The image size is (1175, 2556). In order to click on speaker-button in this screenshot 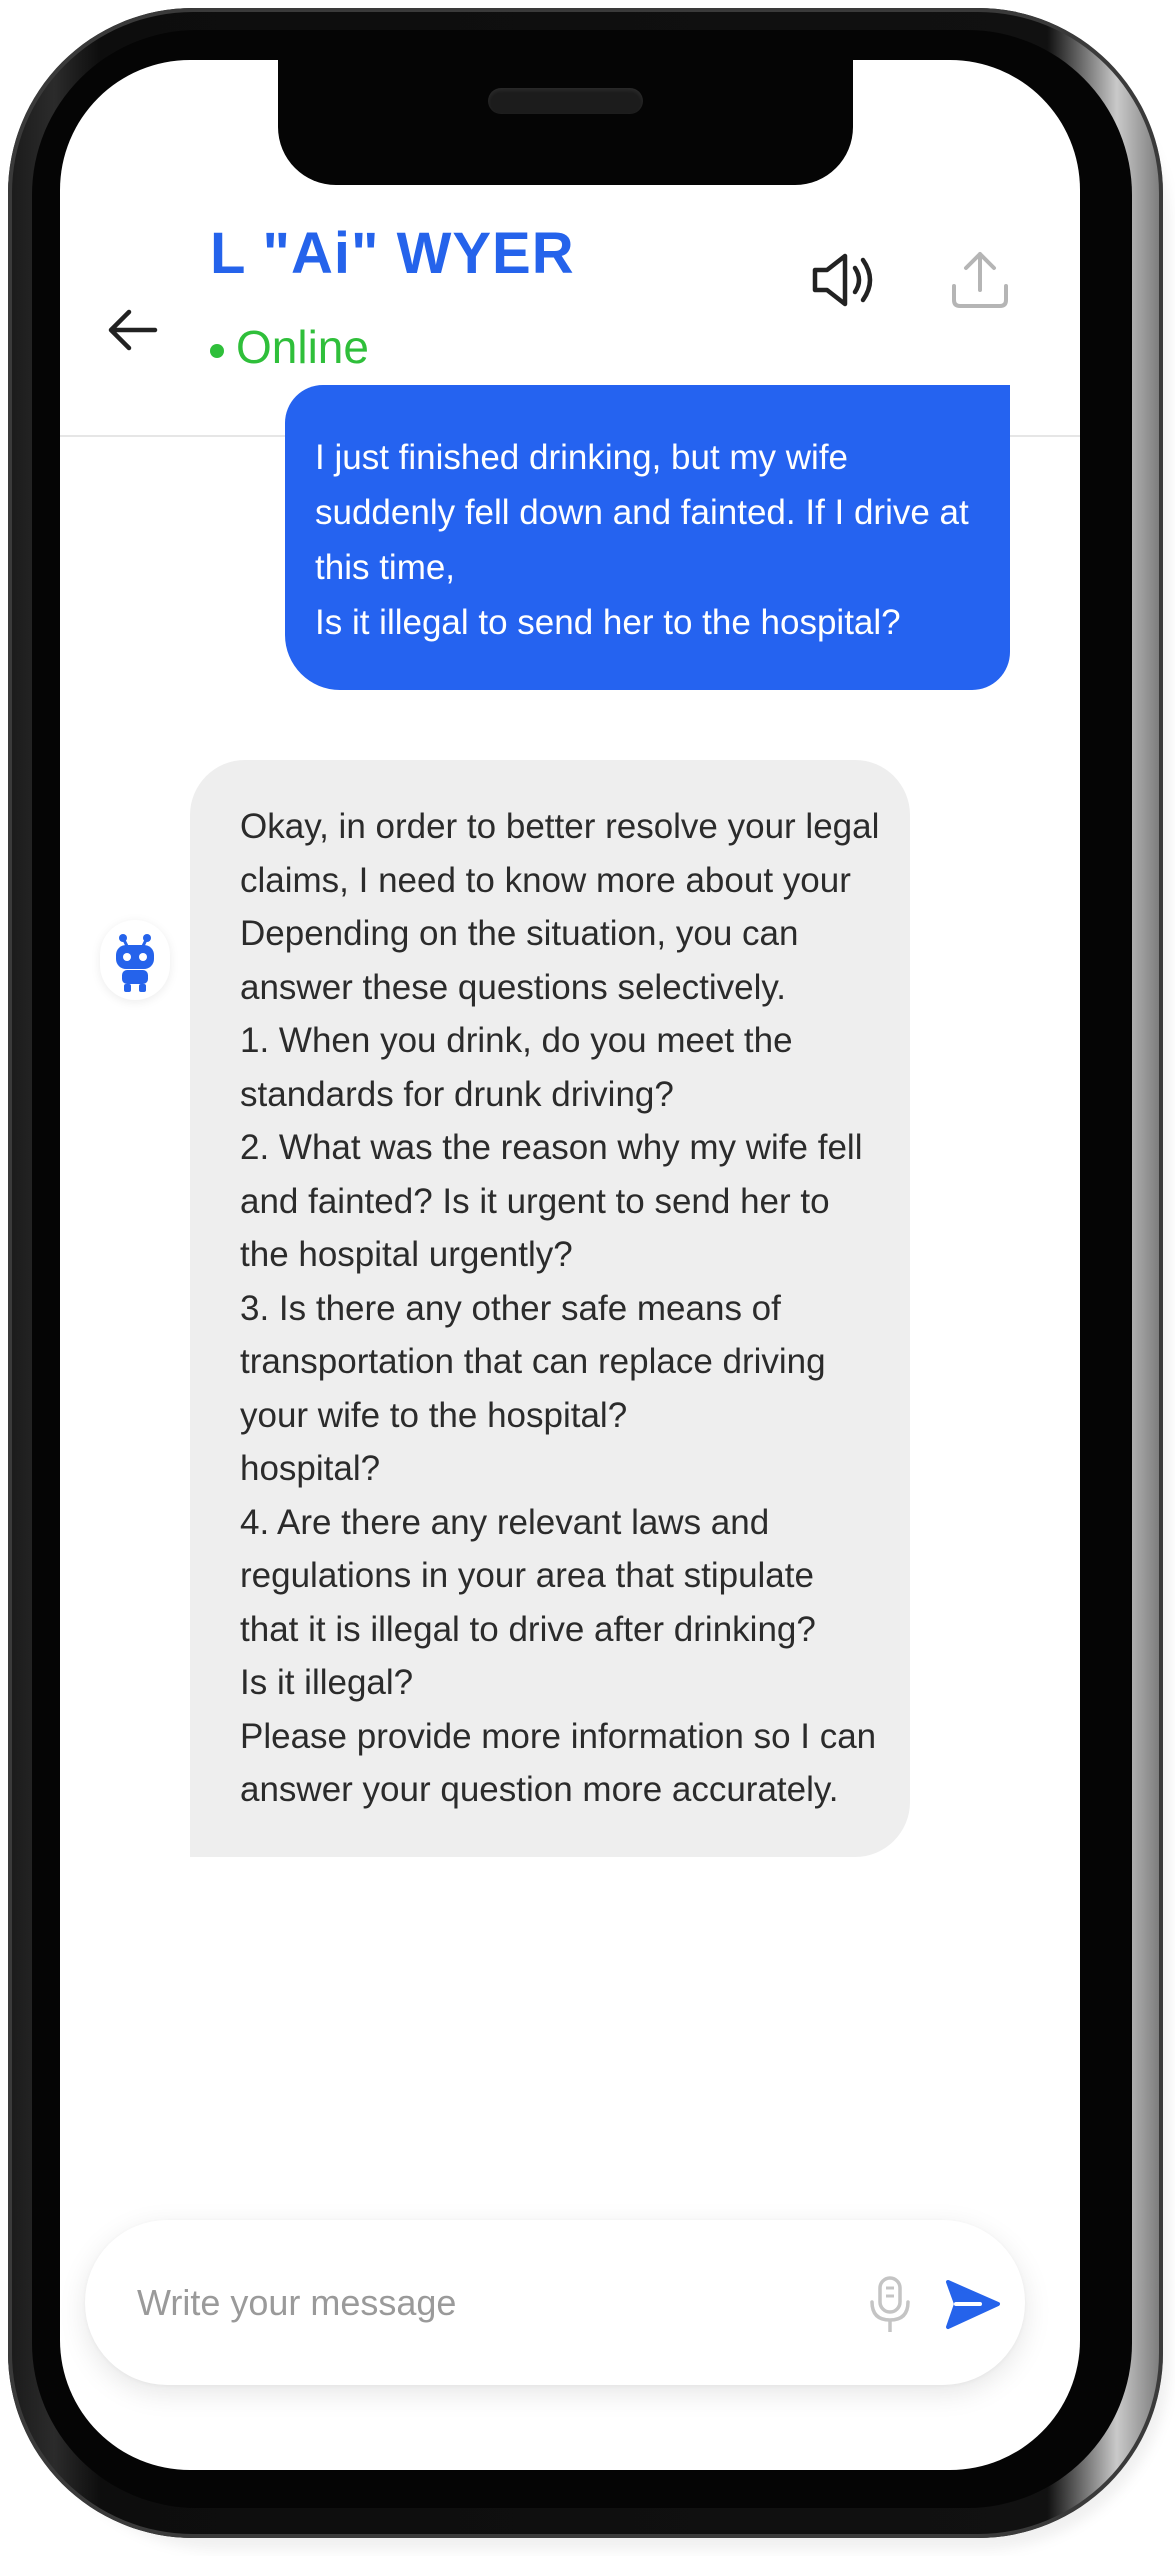, I will do `click(845, 280)`.